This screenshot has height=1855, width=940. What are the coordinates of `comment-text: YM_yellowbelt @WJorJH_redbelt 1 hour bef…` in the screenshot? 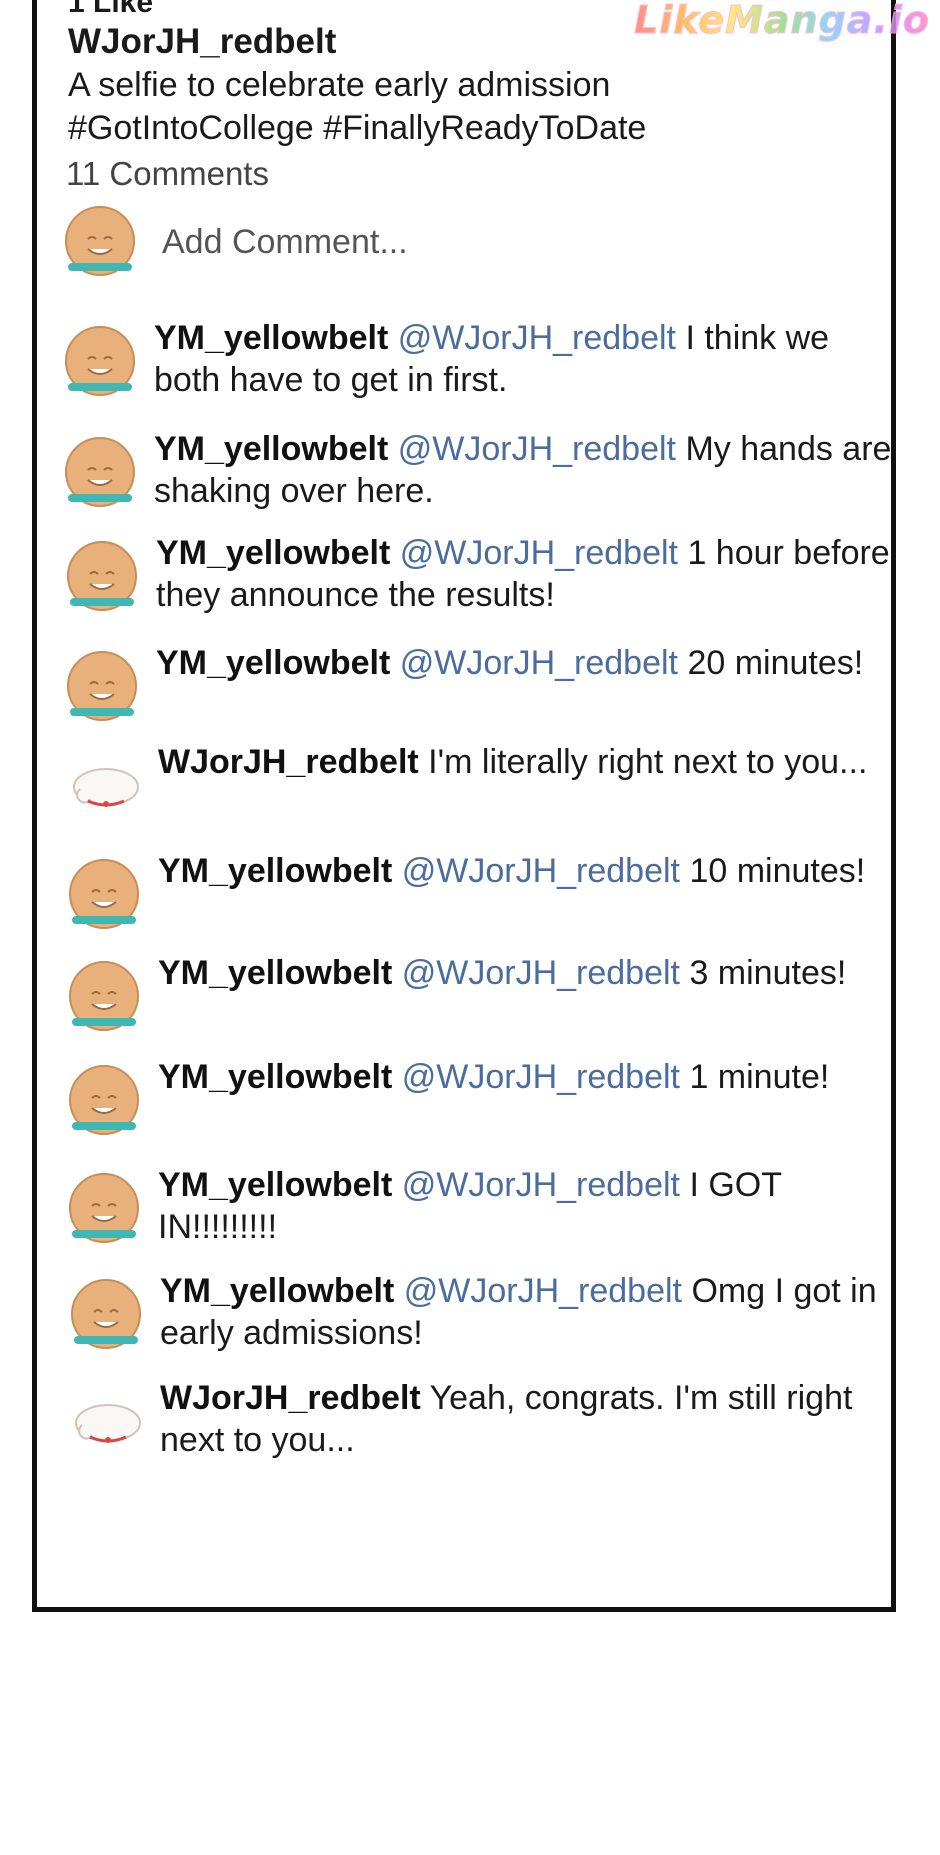 It's located at (526, 574).